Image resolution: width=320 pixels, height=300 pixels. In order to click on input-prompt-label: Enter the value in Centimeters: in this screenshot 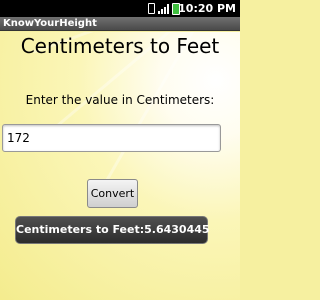, I will do `click(120, 100)`.